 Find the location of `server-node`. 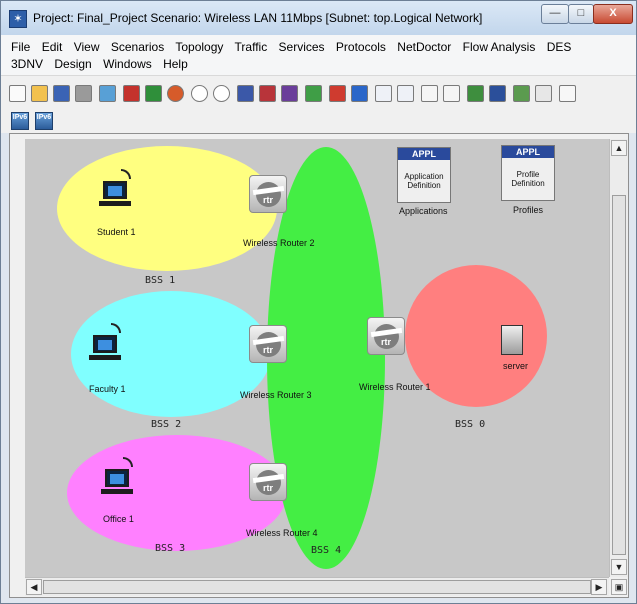

server-node is located at coordinates (512, 340).